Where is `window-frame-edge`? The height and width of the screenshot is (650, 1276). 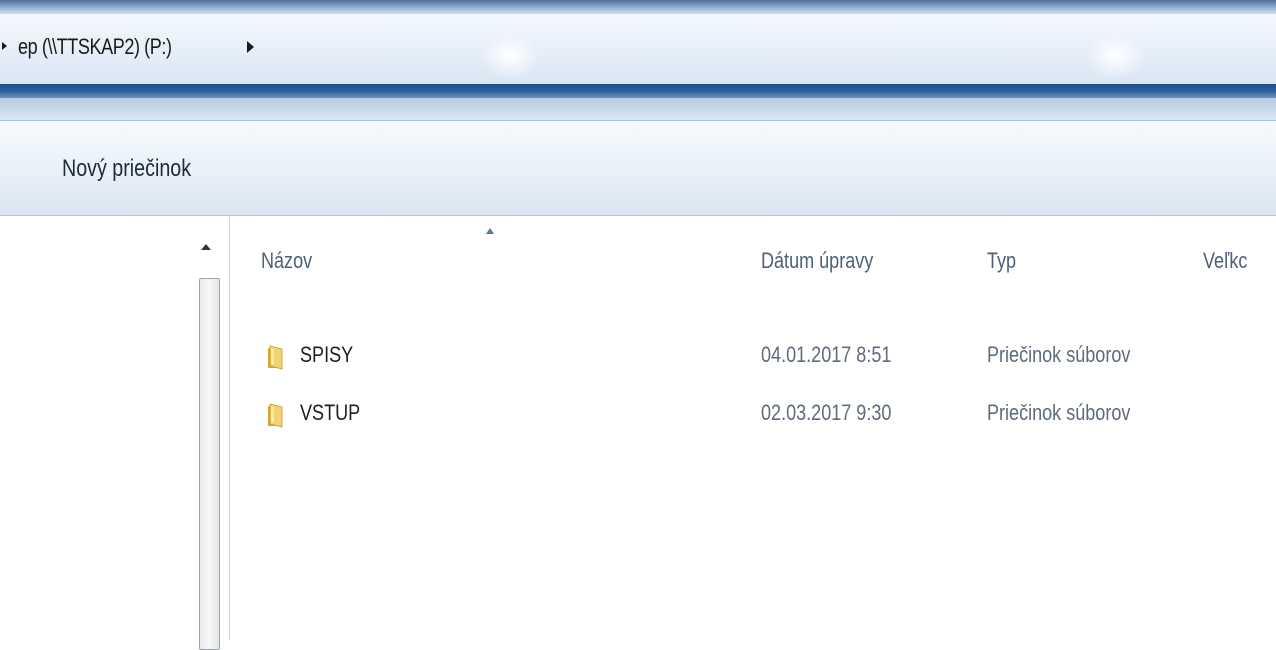 window-frame-edge is located at coordinates (638, 7).